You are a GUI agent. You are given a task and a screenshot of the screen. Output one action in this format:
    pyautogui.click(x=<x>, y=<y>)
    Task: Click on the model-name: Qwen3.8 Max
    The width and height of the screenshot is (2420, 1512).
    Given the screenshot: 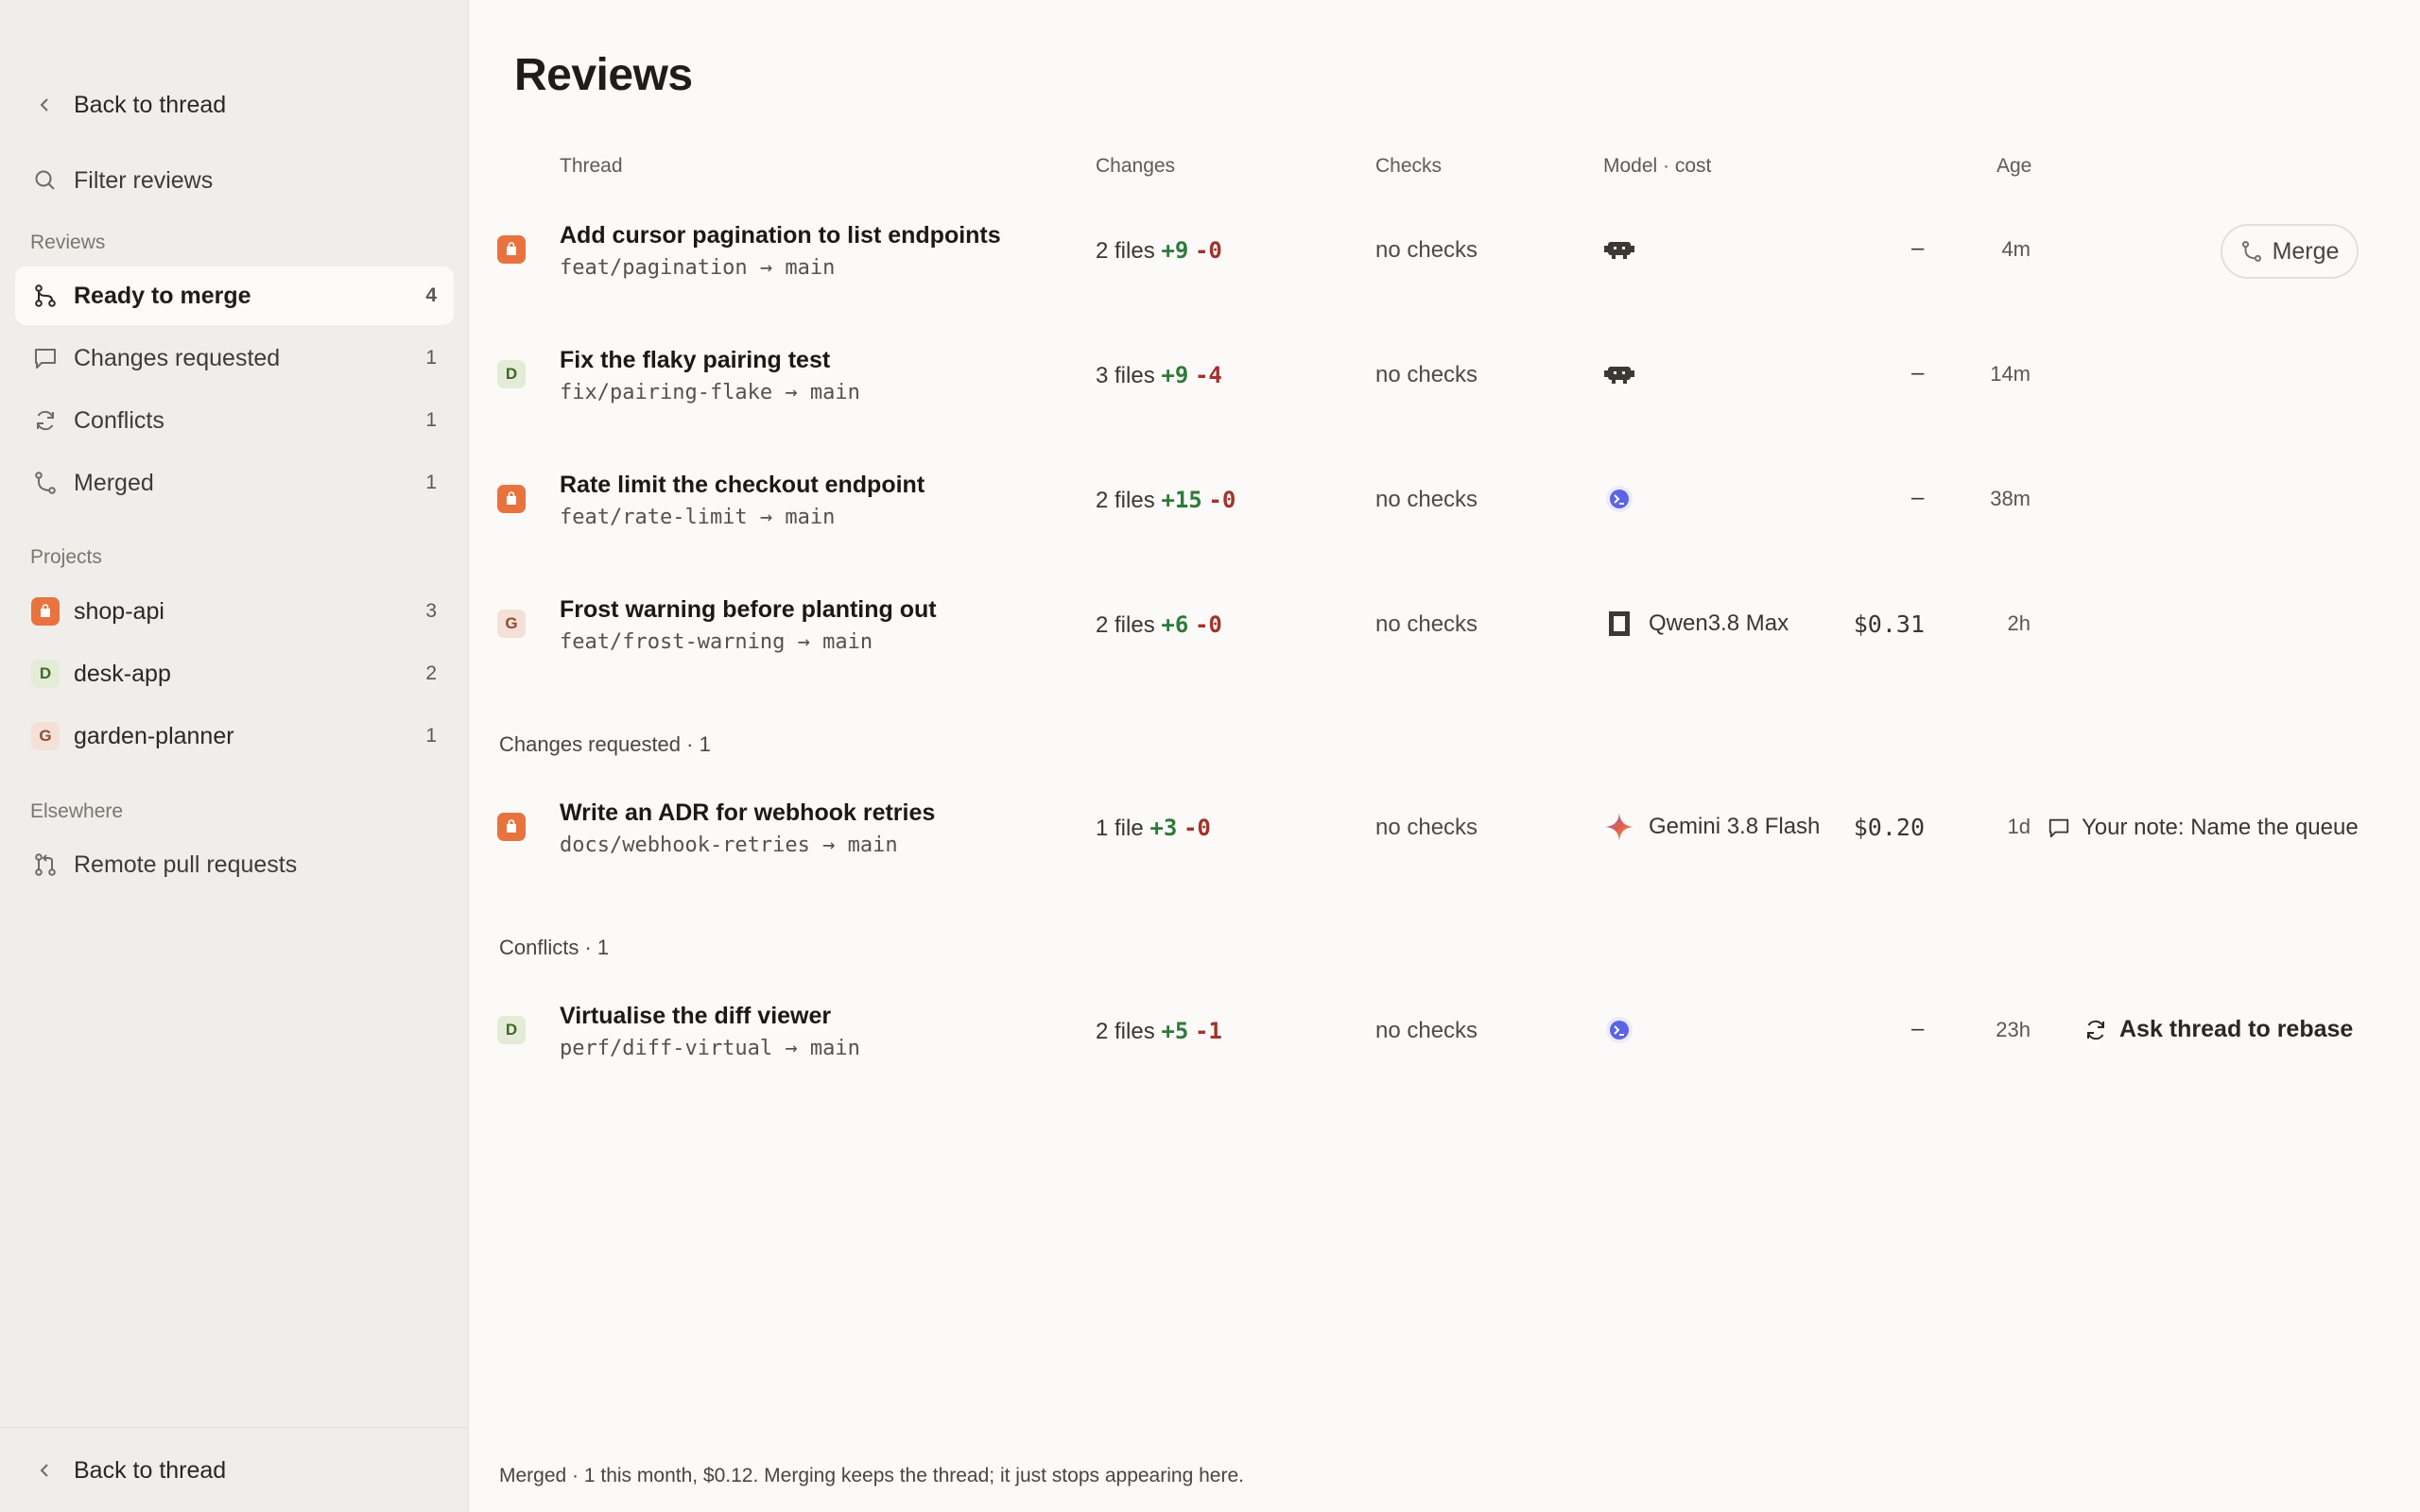 What is the action you would take?
    pyautogui.click(x=1719, y=623)
    